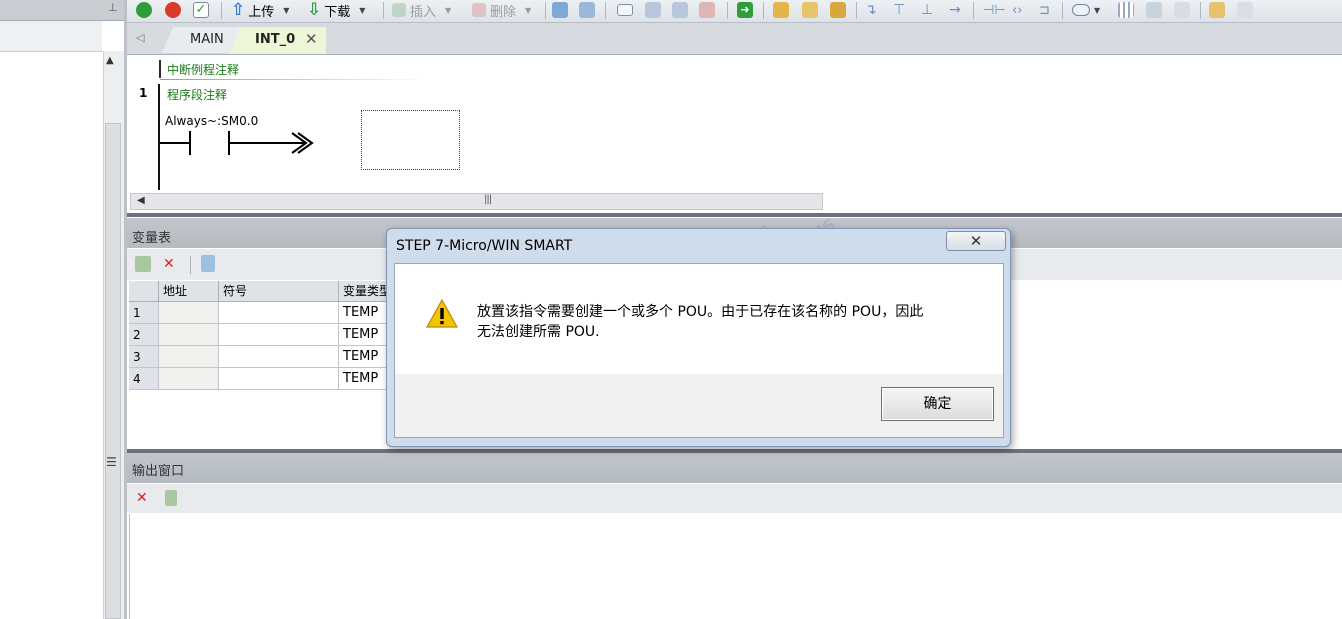  I want to click on compile-button: ✓, so click(201, 10).